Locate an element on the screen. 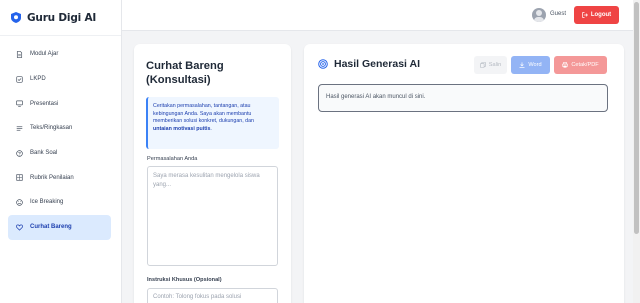  sidebar-item-curhat-bareng: Curhat Bareng is located at coordinates (59, 227).